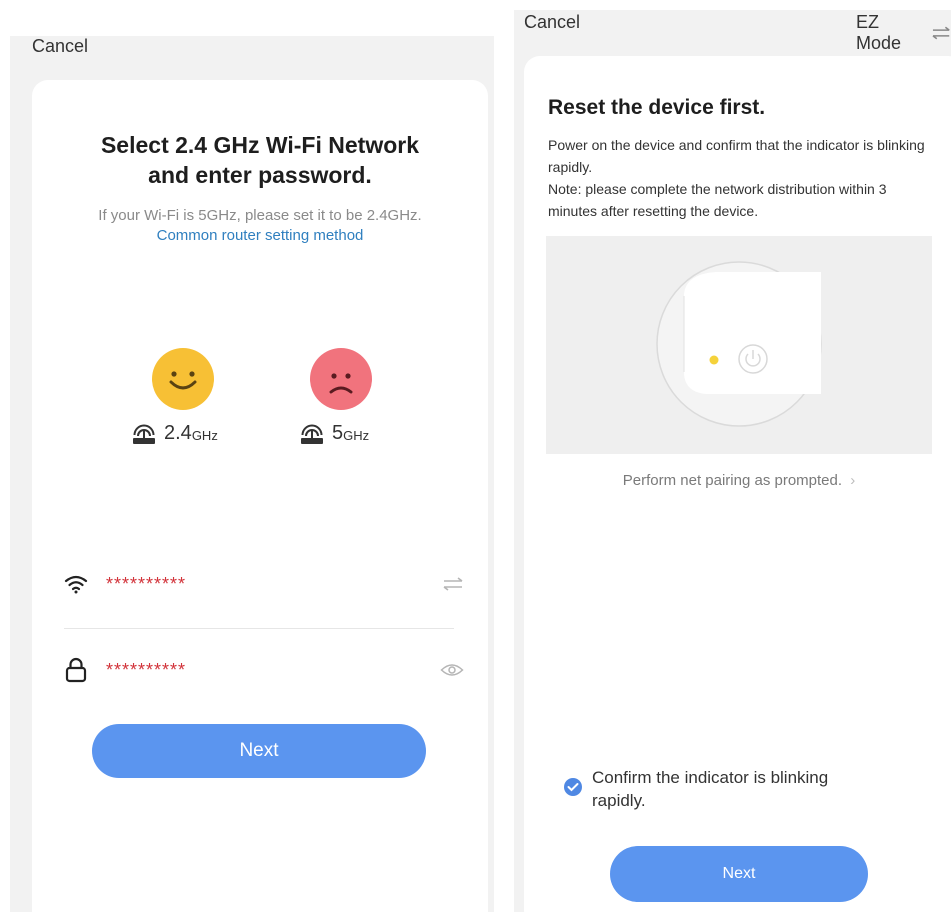 This screenshot has height=912, width=951. What do you see at coordinates (341, 379) in the screenshot?
I see `sad-face-icon` at bounding box center [341, 379].